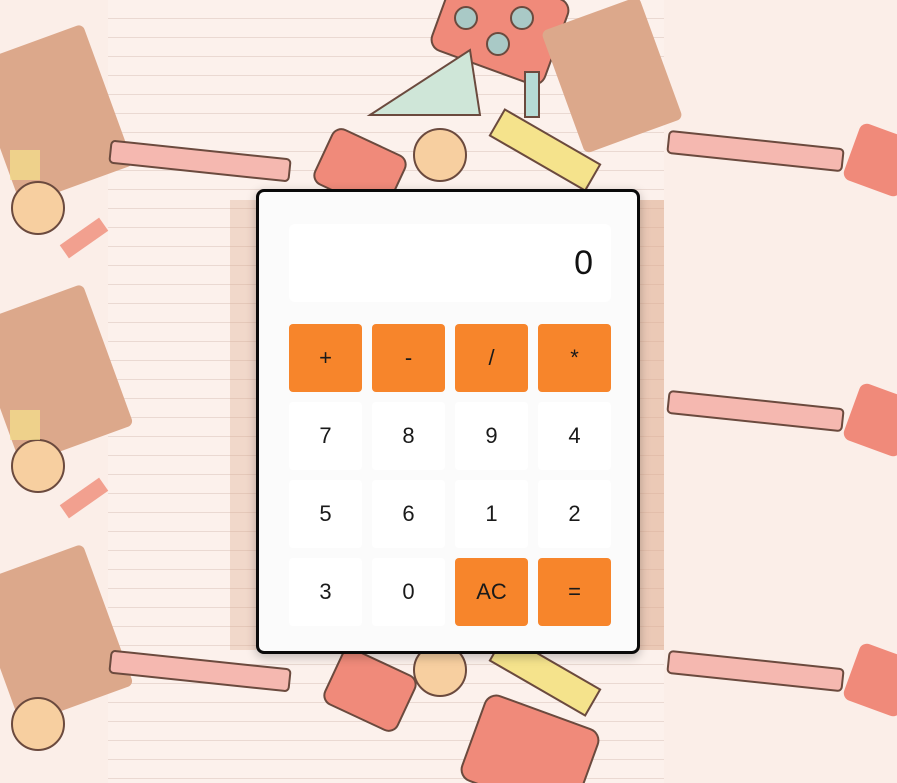 Image resolution: width=897 pixels, height=783 pixels. Describe the element at coordinates (574, 436) in the screenshot. I see `digit-4-key: 4` at that location.